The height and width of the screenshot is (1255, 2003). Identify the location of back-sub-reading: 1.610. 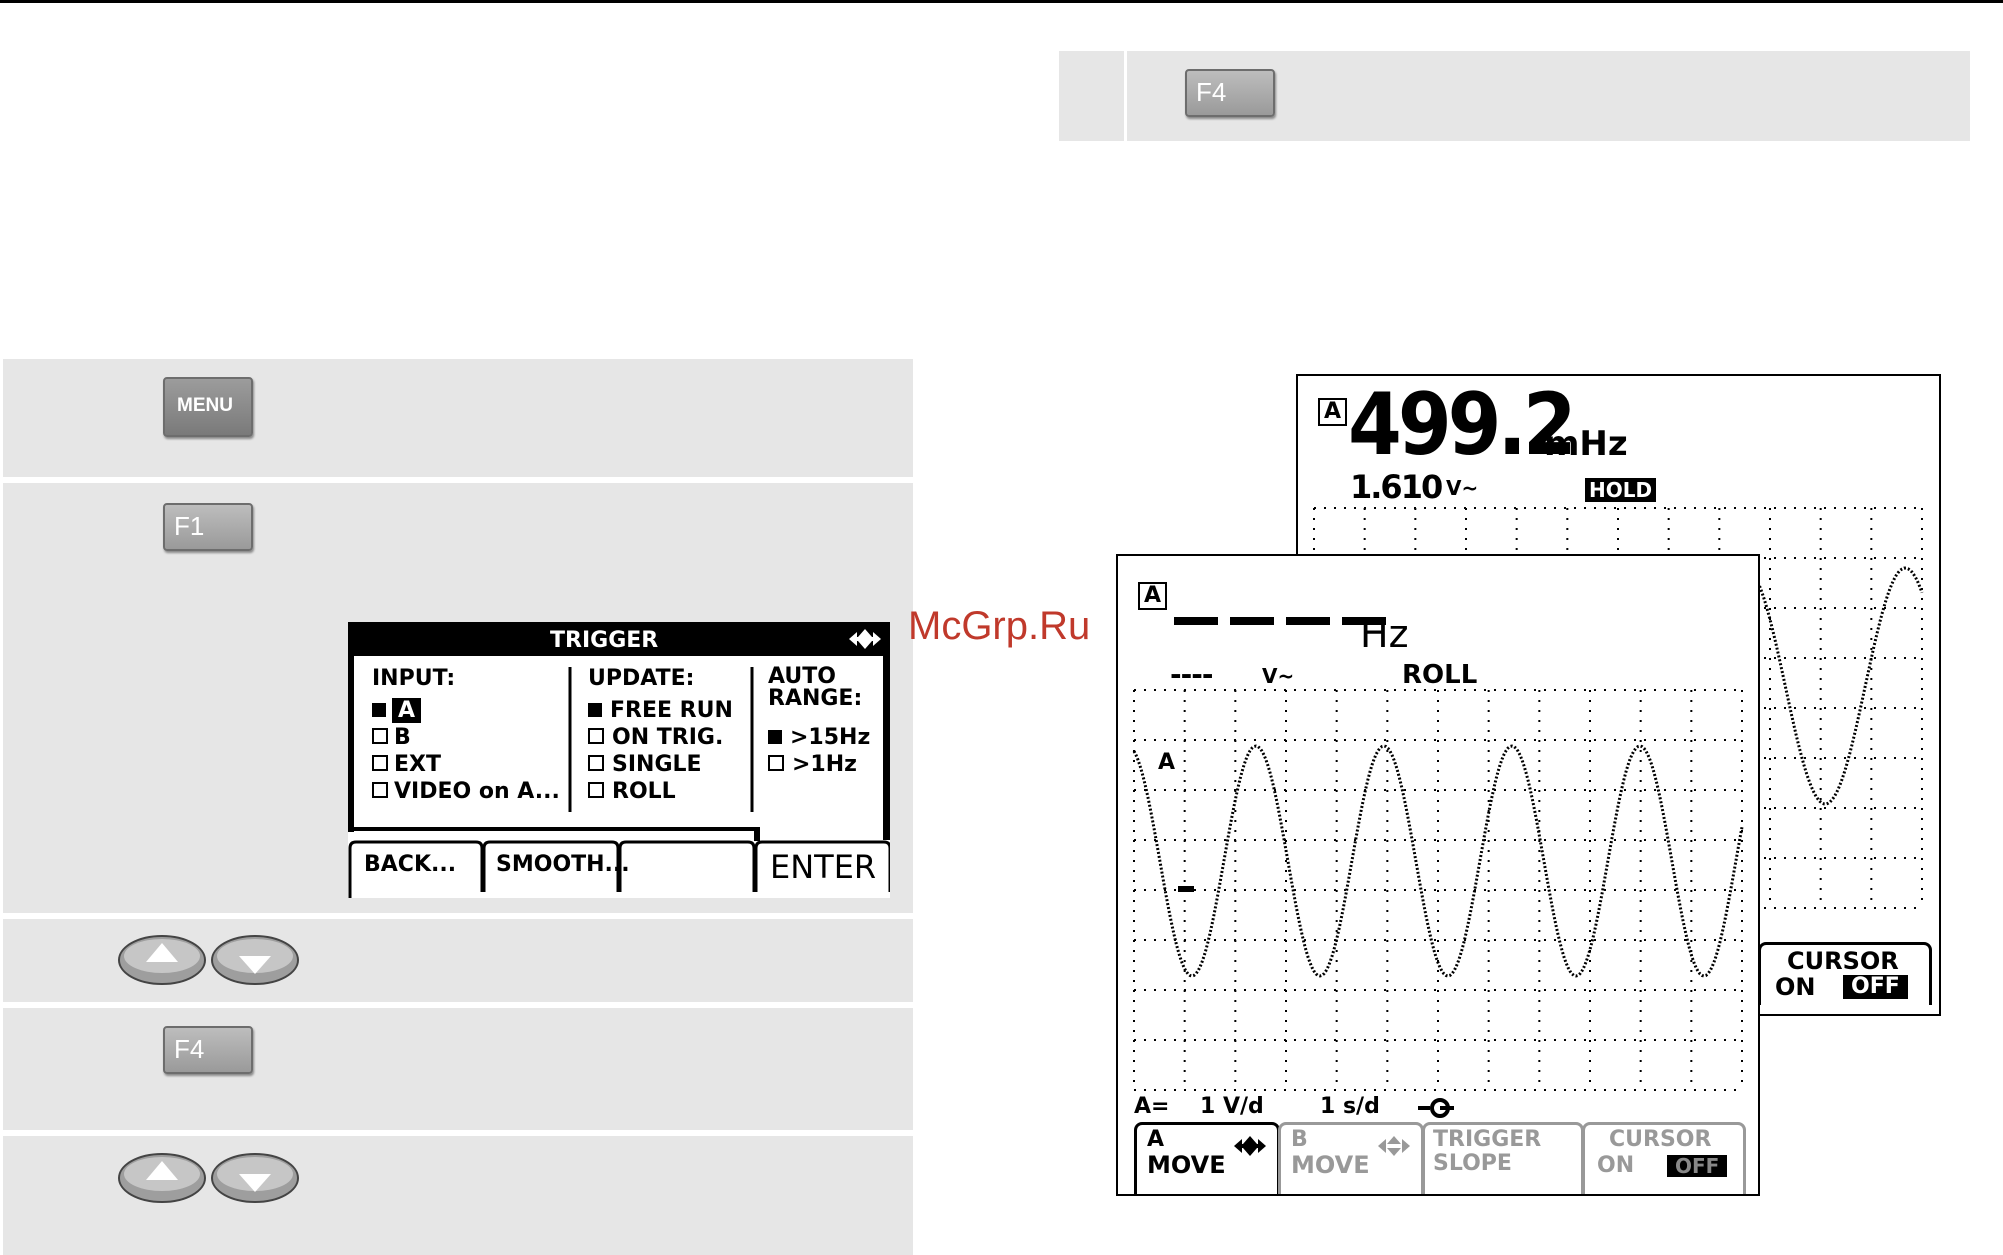
(1396, 487).